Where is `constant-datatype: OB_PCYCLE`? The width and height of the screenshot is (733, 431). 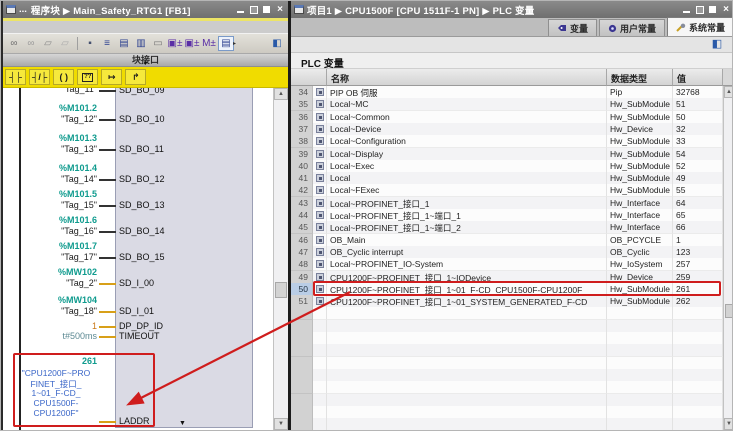
constant-datatype: OB_PCYCLE is located at coordinates (640, 240).